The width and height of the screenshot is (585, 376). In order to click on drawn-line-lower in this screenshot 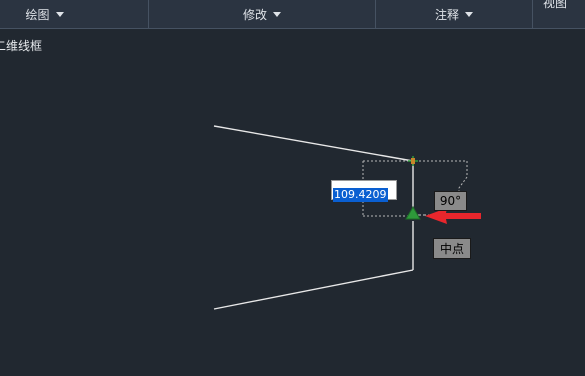, I will do `click(313, 289)`.